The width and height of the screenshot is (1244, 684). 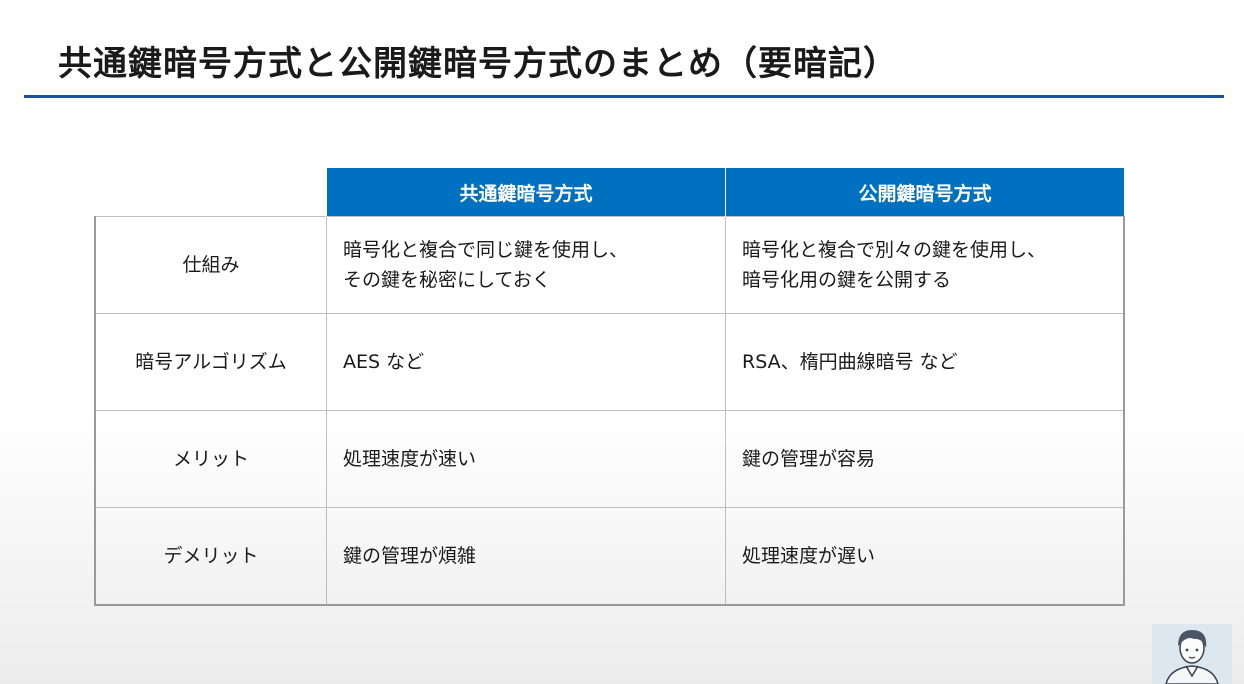 I want to click on table-corner-cell, so click(x=211, y=192).